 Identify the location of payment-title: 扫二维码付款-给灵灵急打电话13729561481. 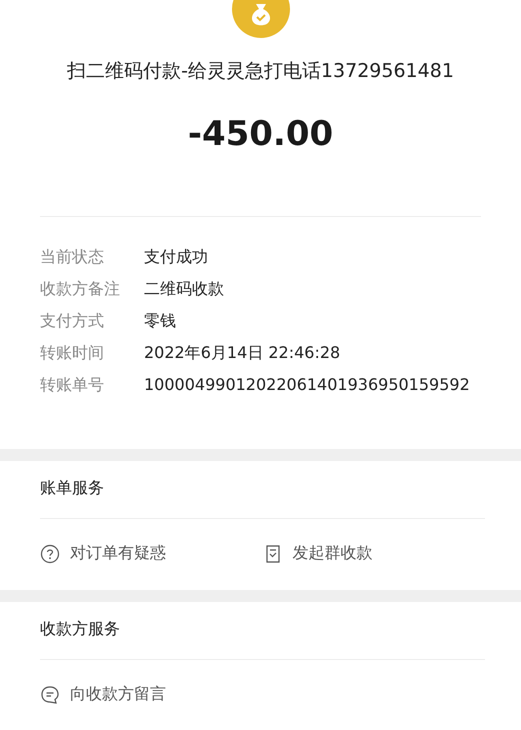
(260, 71).